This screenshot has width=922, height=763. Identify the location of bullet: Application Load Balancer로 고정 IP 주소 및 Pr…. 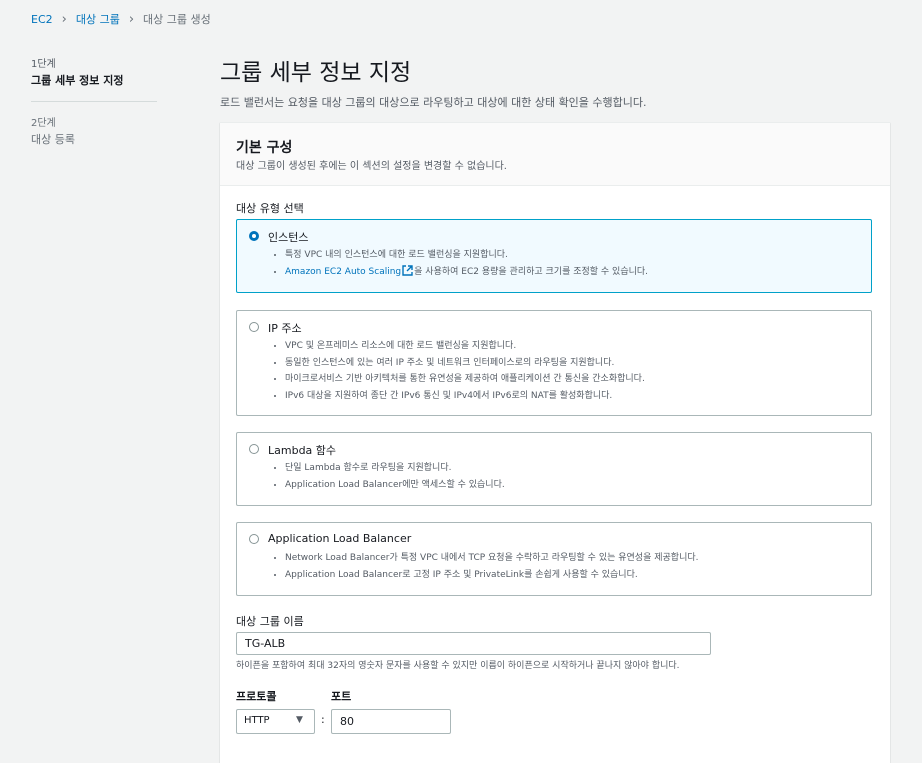
(492, 575).